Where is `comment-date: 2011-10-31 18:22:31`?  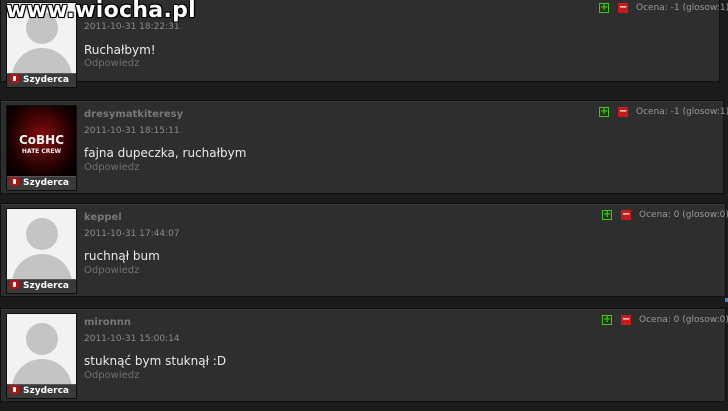
comment-date: 2011-10-31 18:22:31 is located at coordinates (132, 27).